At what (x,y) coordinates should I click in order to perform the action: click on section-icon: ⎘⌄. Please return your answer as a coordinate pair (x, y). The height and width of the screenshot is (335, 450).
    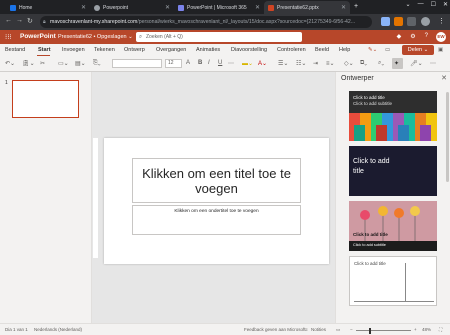
    Looking at the image, I should click on (97, 63).